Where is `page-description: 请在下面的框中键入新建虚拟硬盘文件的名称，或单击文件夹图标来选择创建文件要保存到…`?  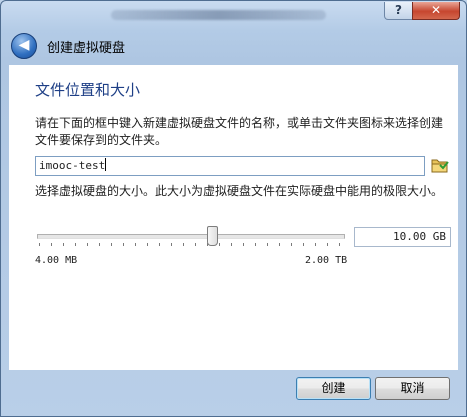
page-description: 请在下面的框中键入新建虚拟硬盘文件的名称，或单击文件夹图标来选择创建文件要保存到… is located at coordinates (239, 131).